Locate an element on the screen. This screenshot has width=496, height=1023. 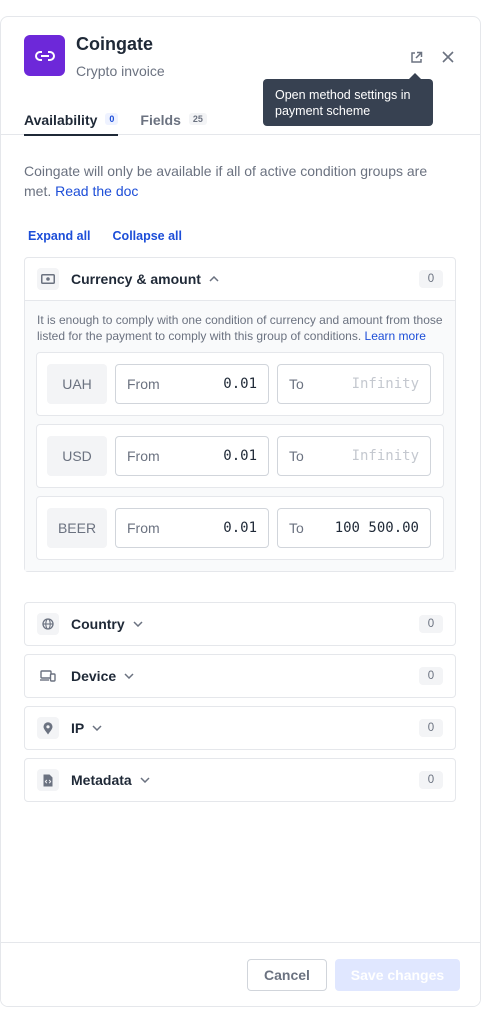
chevron-up-icon is located at coordinates (214, 279).